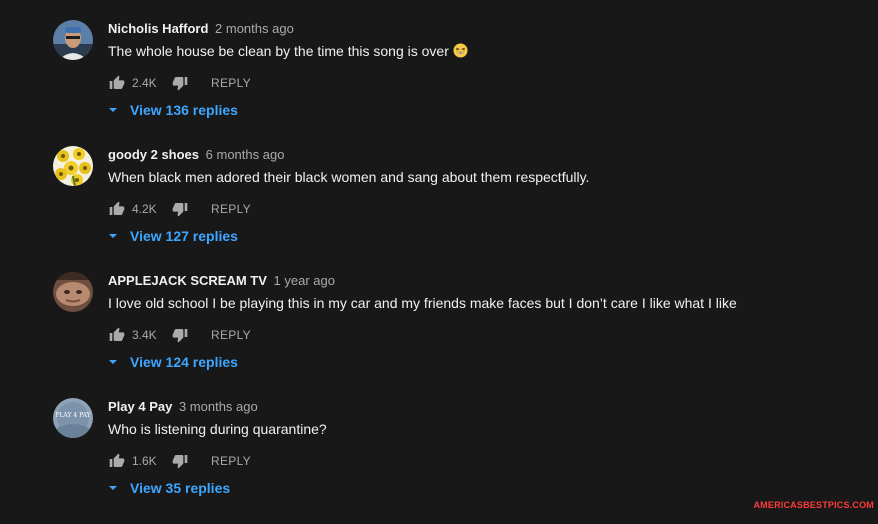 This screenshot has height=524, width=878. What do you see at coordinates (184, 236) in the screenshot?
I see `view-replies-label: View 127 replies` at bounding box center [184, 236].